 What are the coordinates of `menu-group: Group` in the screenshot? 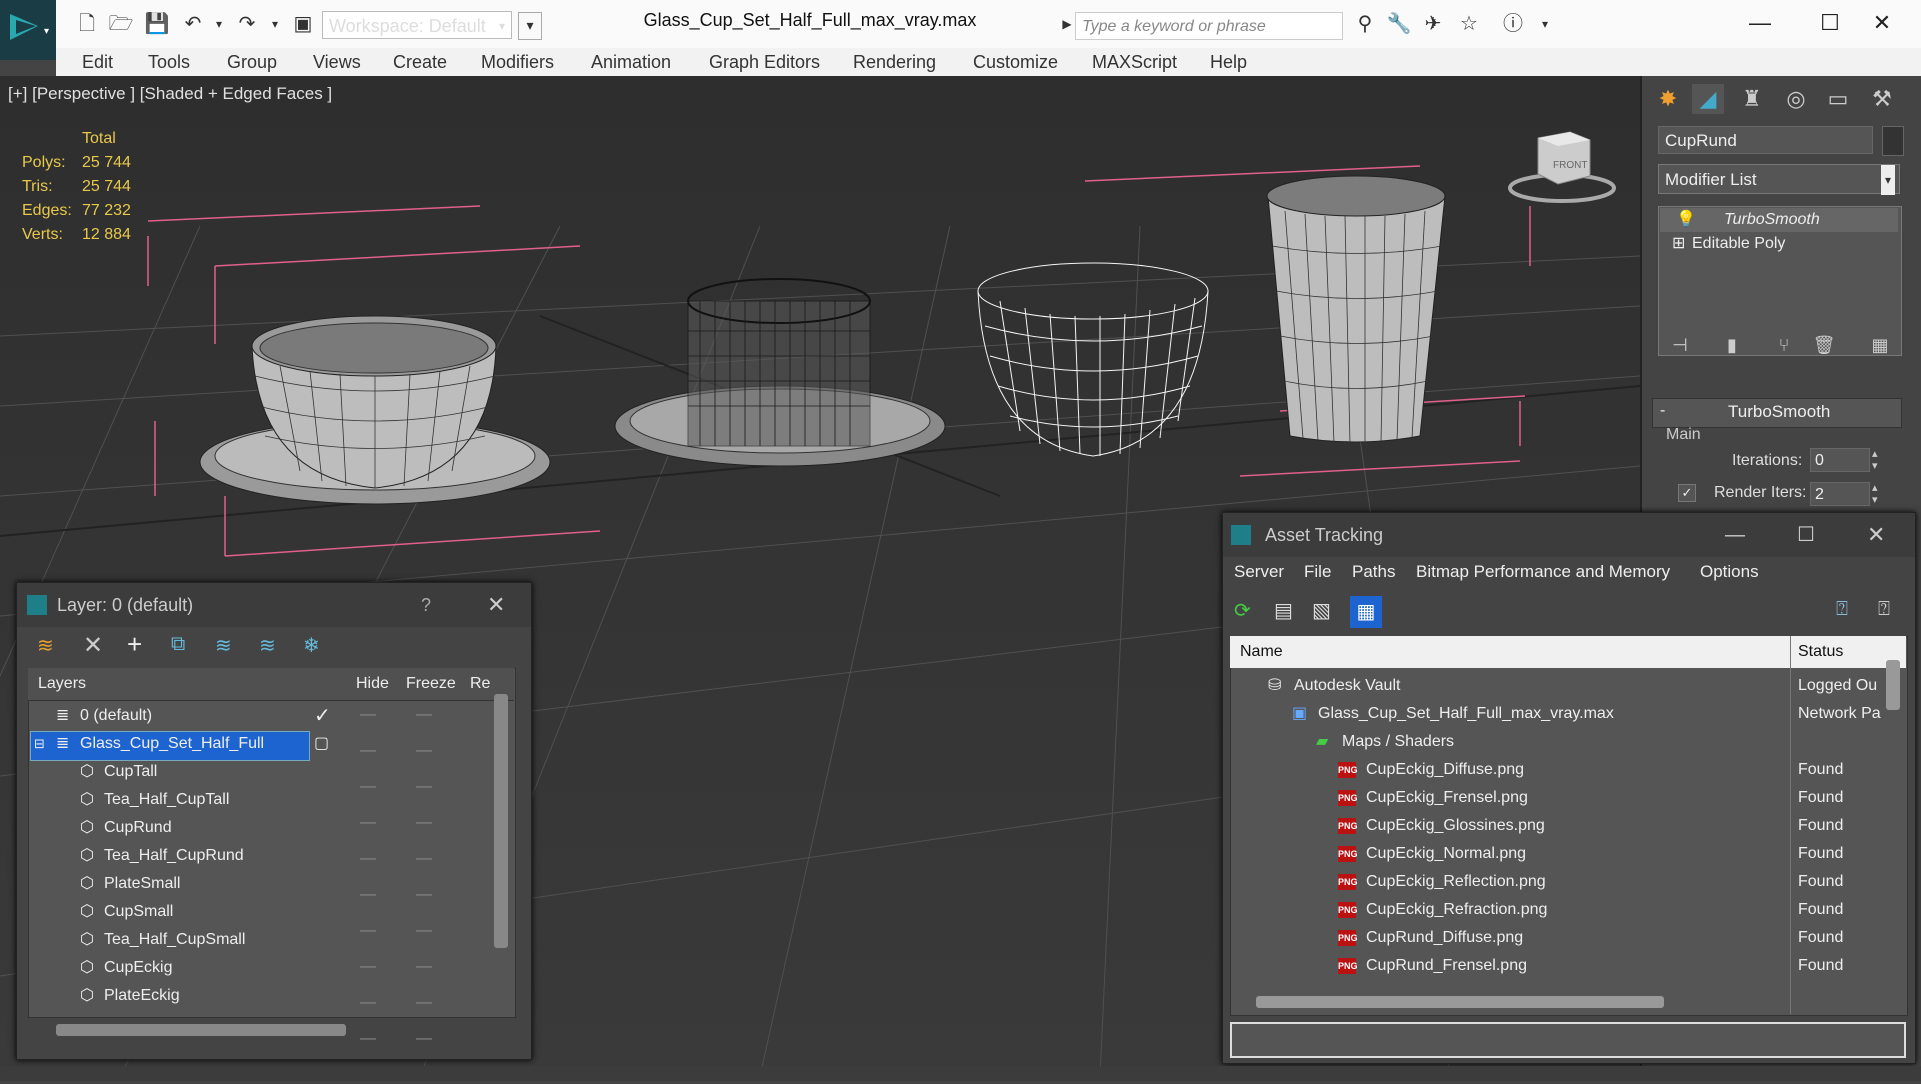 It's located at (252, 62).